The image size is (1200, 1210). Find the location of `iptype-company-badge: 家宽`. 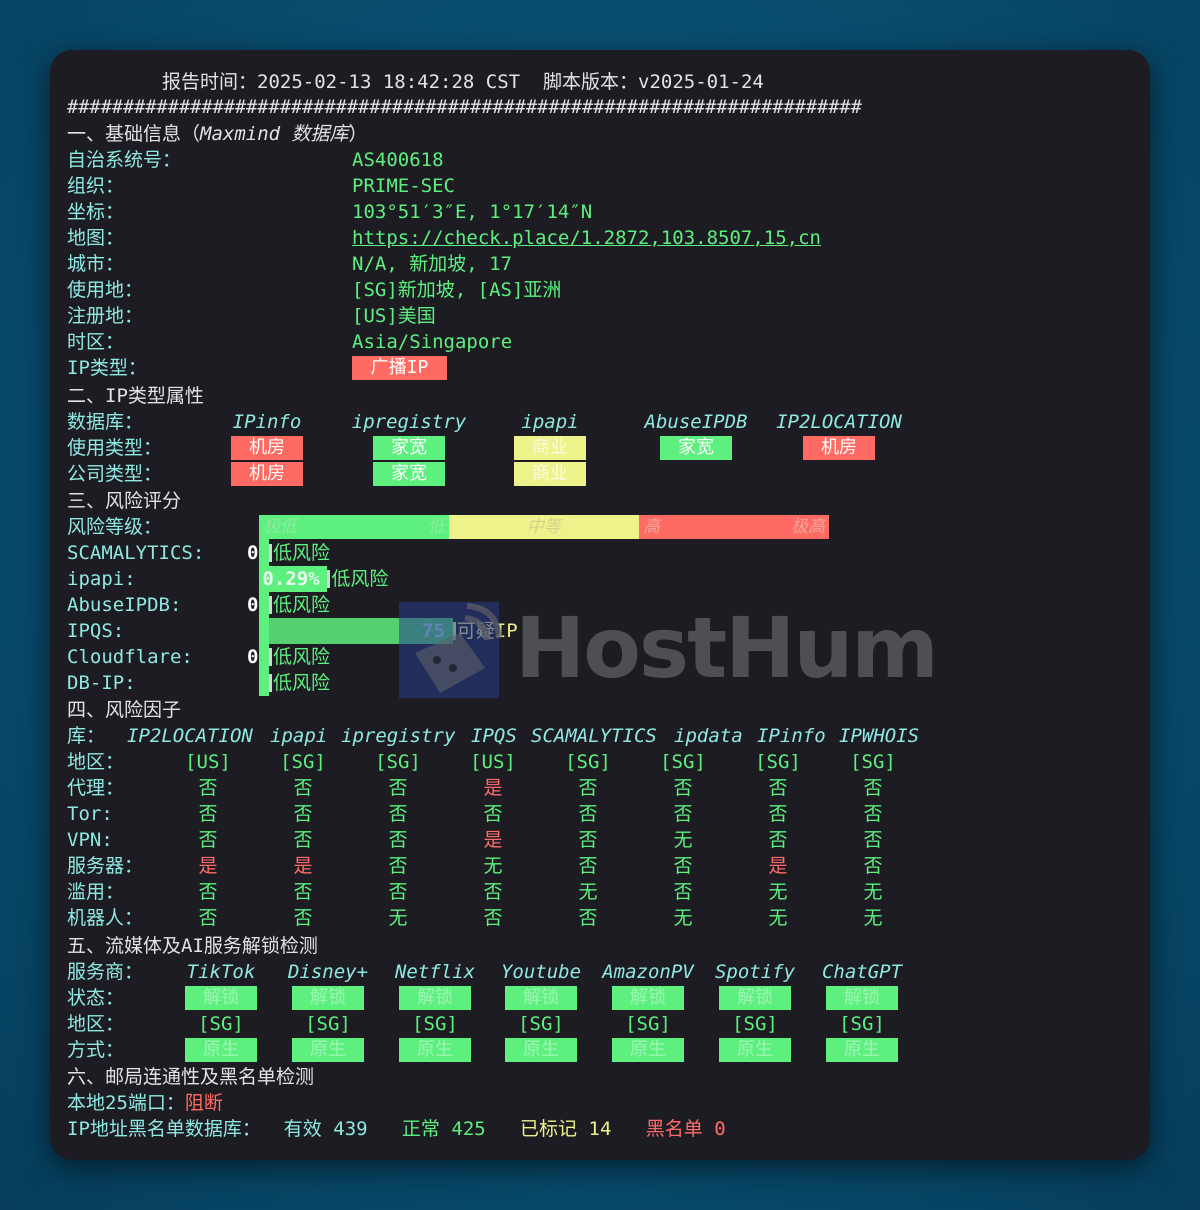

iptype-company-badge: 家宽 is located at coordinates (409, 474).